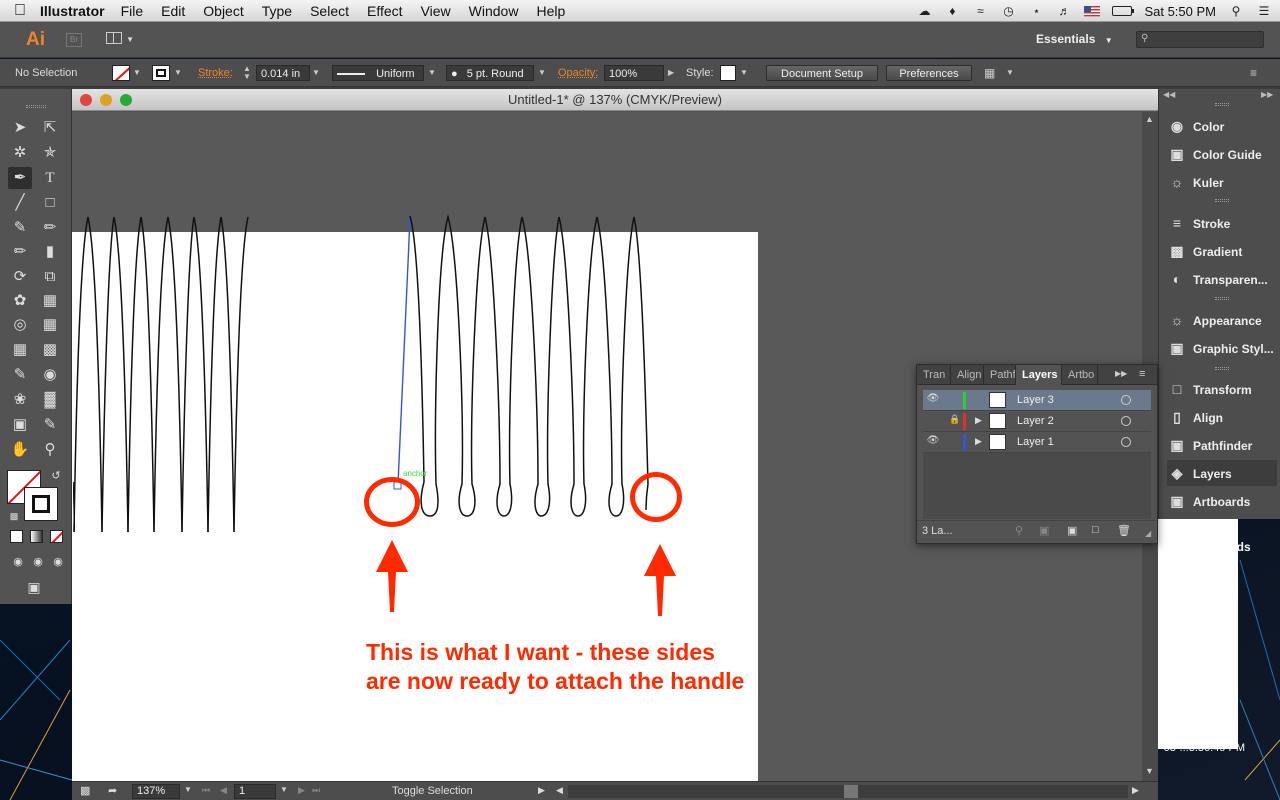  Describe the element at coordinates (56, 536) in the screenshot. I see `none-mode-icon` at that location.